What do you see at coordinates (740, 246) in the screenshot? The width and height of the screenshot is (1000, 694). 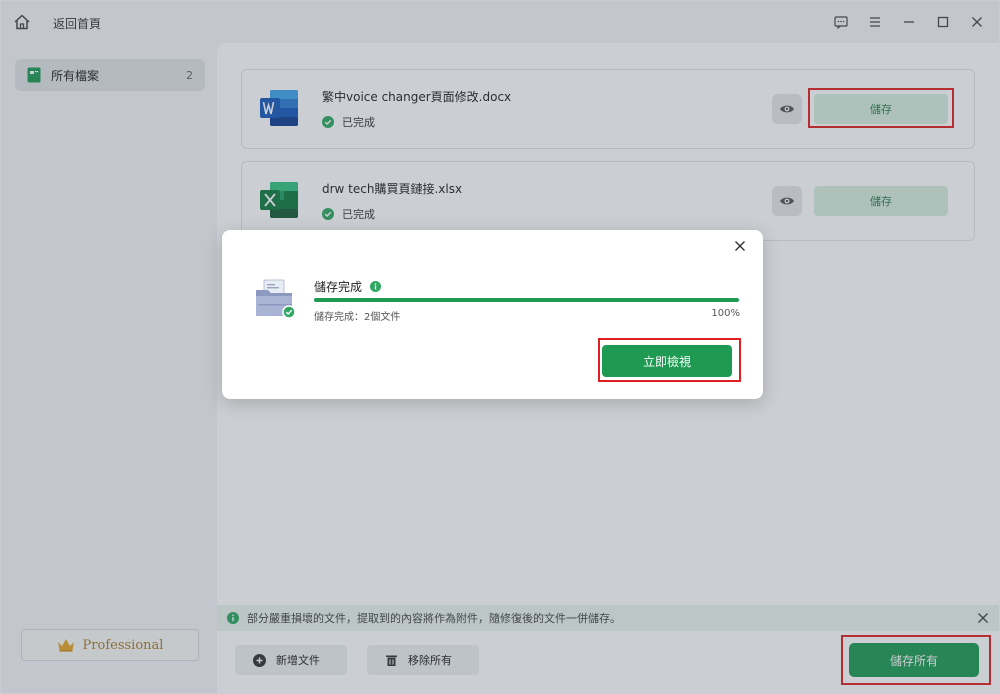 I see `close-icon` at bounding box center [740, 246].